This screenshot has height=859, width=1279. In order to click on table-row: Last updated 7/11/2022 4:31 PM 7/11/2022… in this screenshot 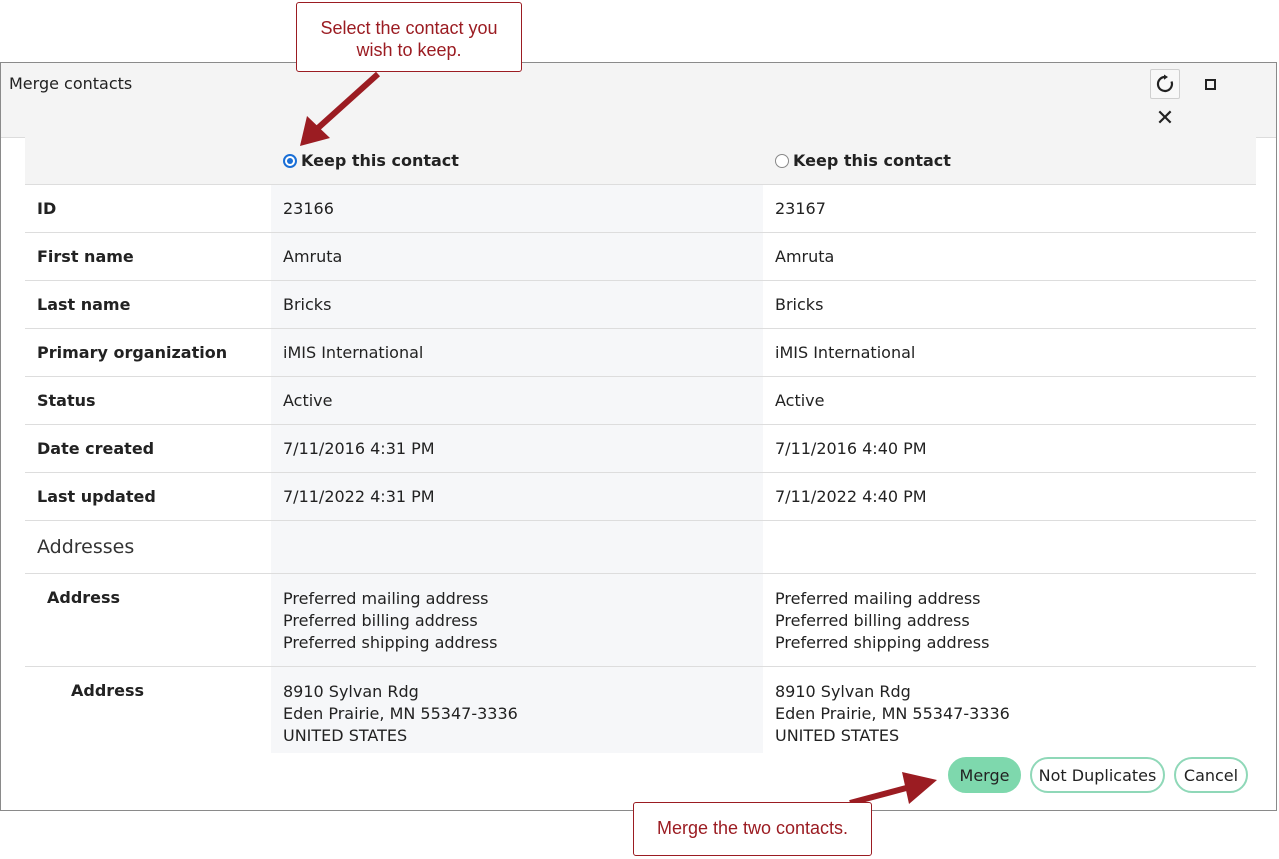, I will do `click(640, 497)`.